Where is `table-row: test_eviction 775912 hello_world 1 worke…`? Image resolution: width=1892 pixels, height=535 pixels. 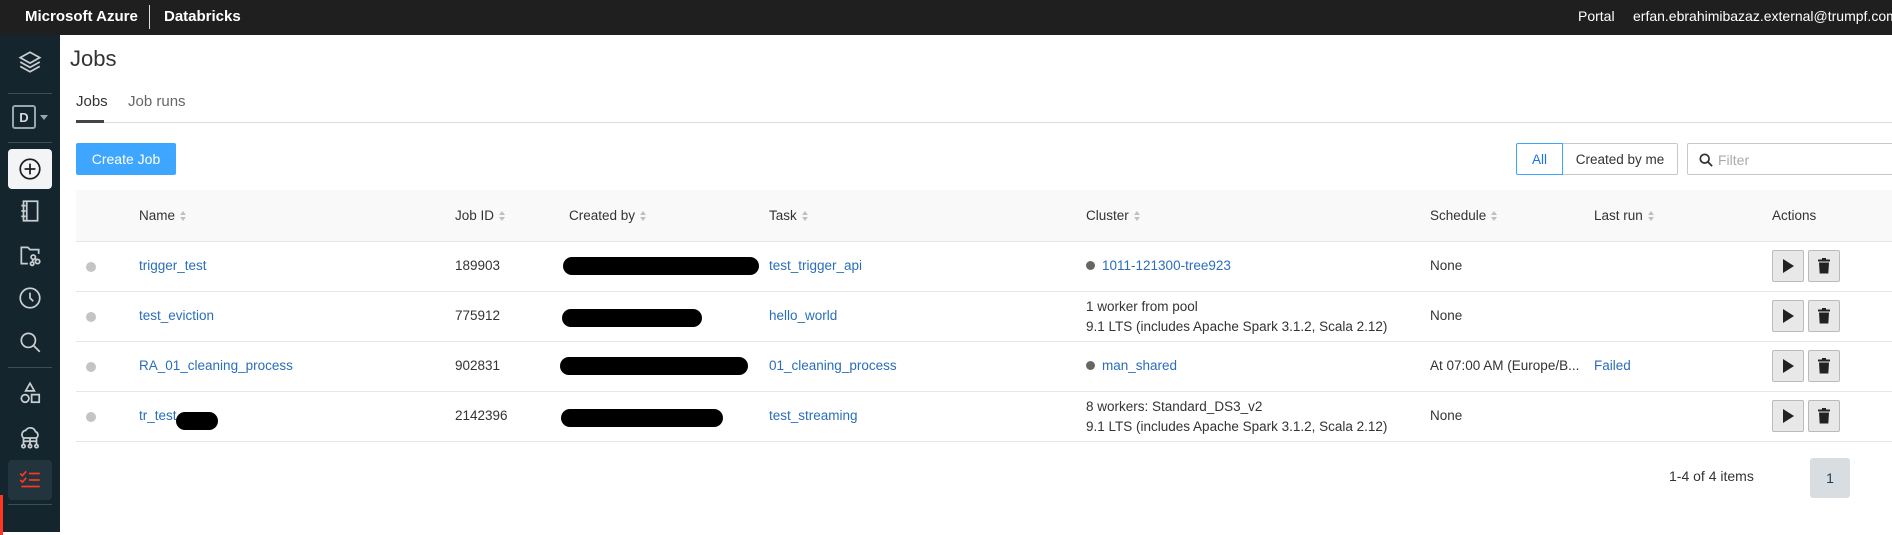
table-row: test_eviction 775912 hello_world 1 worke… is located at coordinates (984, 317).